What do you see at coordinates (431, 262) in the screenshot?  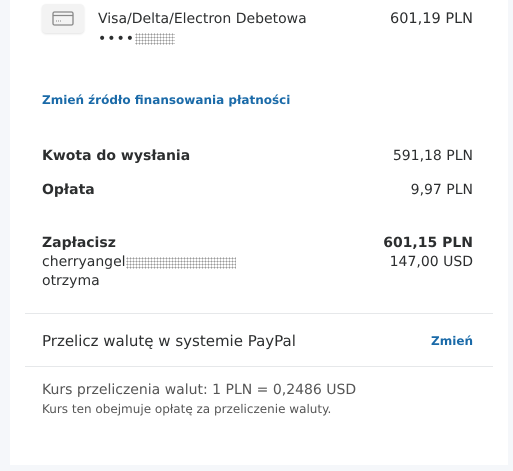 I see `received-amount: 147,00 USD` at bounding box center [431, 262].